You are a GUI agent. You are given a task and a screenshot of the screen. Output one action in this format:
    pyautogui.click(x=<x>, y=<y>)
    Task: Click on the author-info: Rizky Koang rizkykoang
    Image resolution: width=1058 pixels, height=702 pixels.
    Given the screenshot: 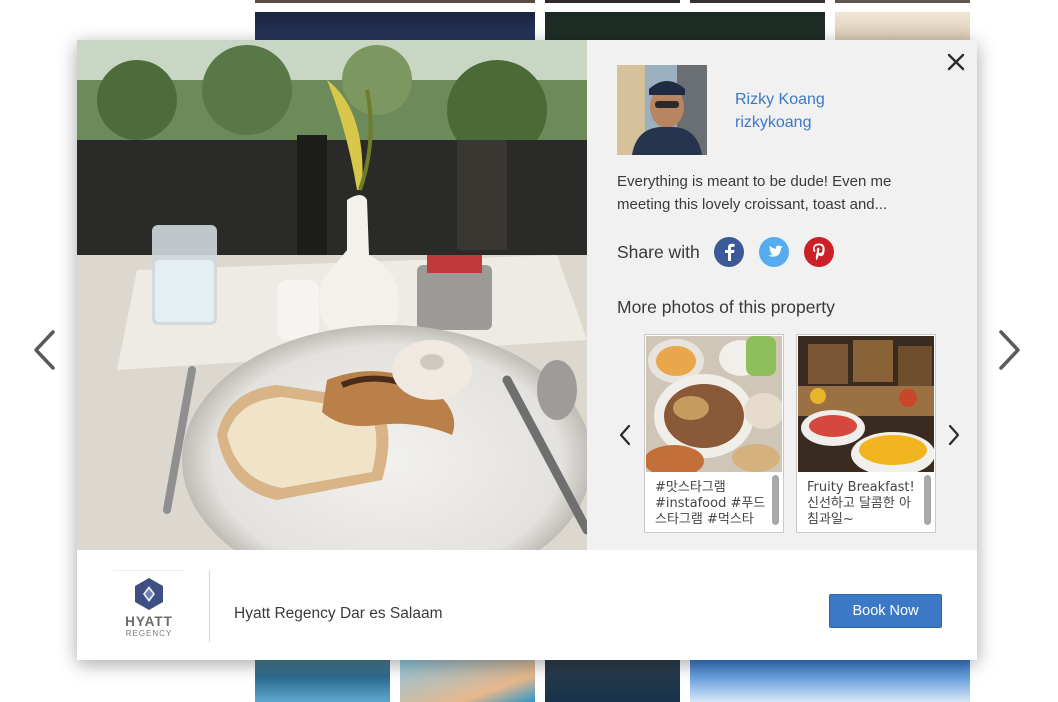 What is the action you would take?
    pyautogui.click(x=780, y=111)
    